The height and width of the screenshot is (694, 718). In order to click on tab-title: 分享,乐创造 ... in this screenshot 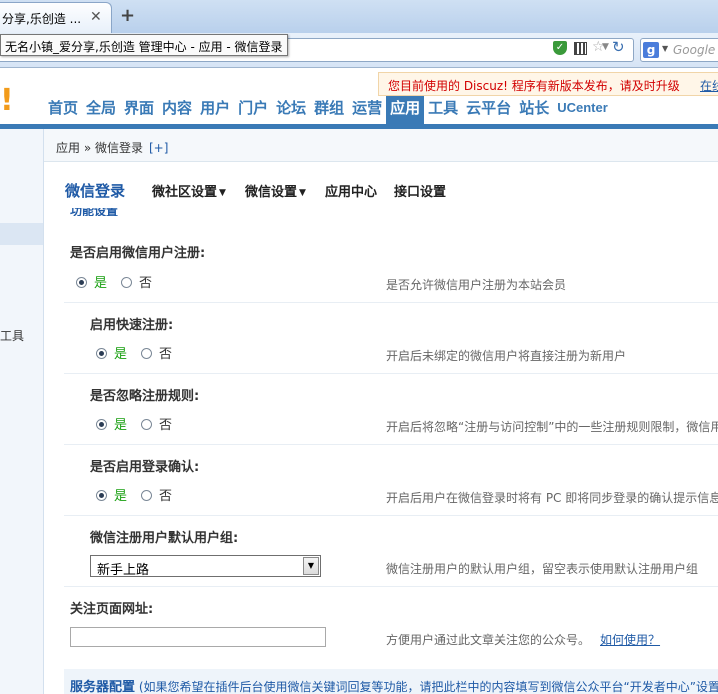, I will do `click(42, 19)`.